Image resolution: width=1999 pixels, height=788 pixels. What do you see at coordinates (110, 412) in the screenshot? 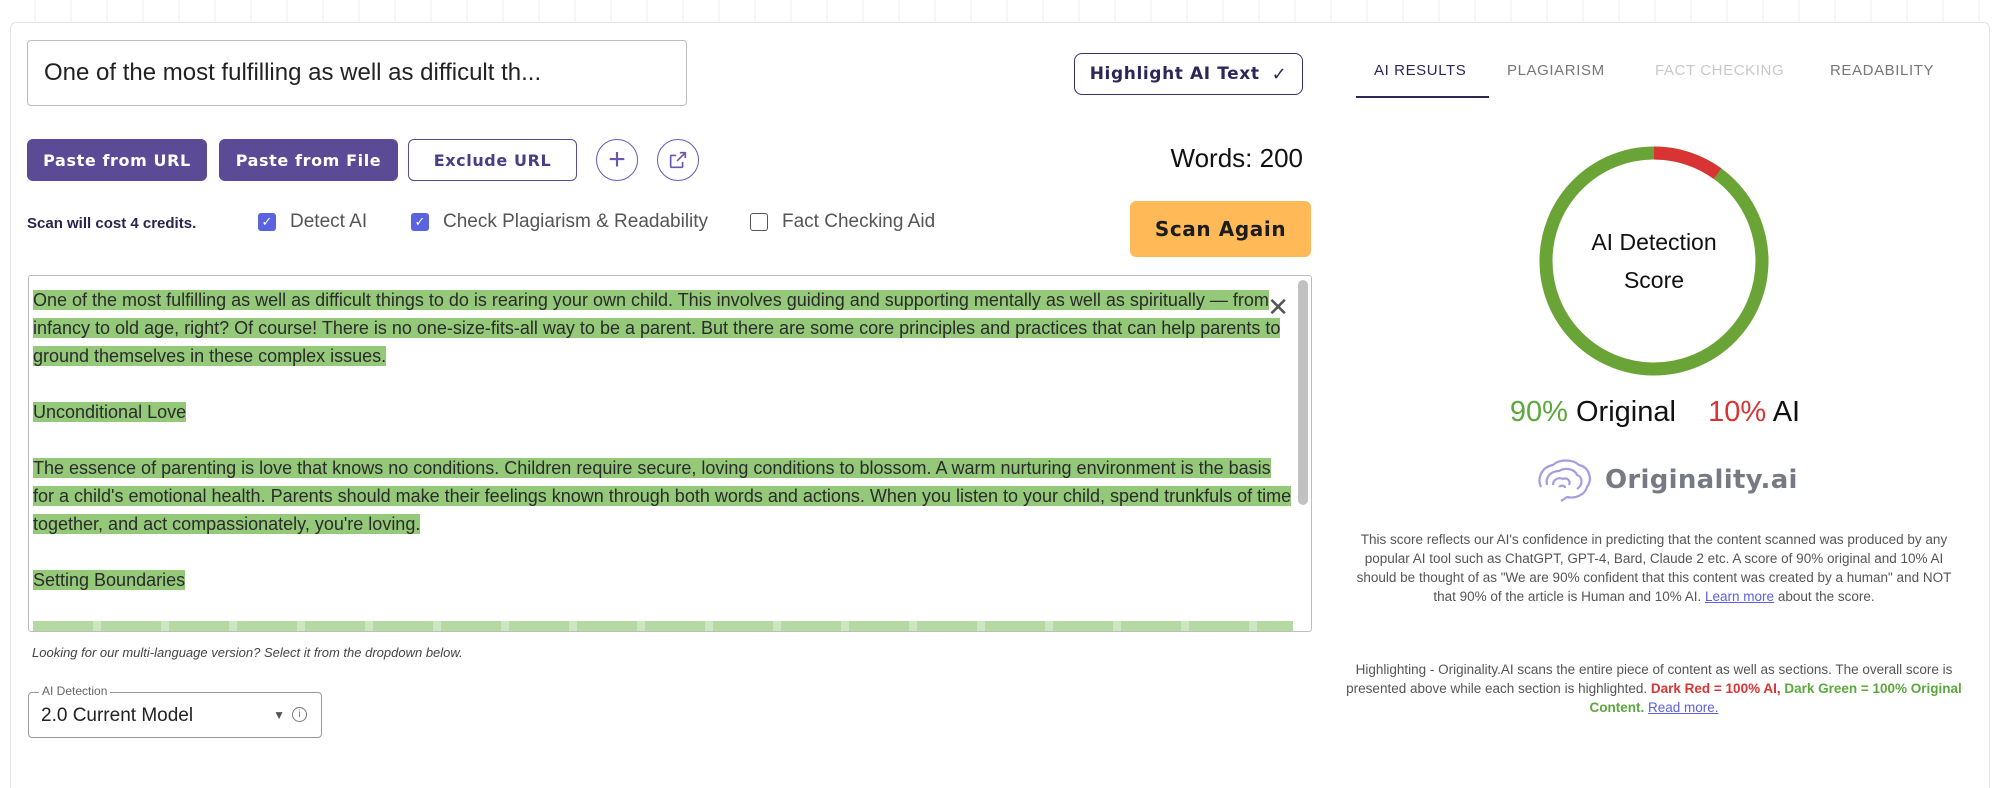
I see `highlighted-heading: Unconditional Love` at bounding box center [110, 412].